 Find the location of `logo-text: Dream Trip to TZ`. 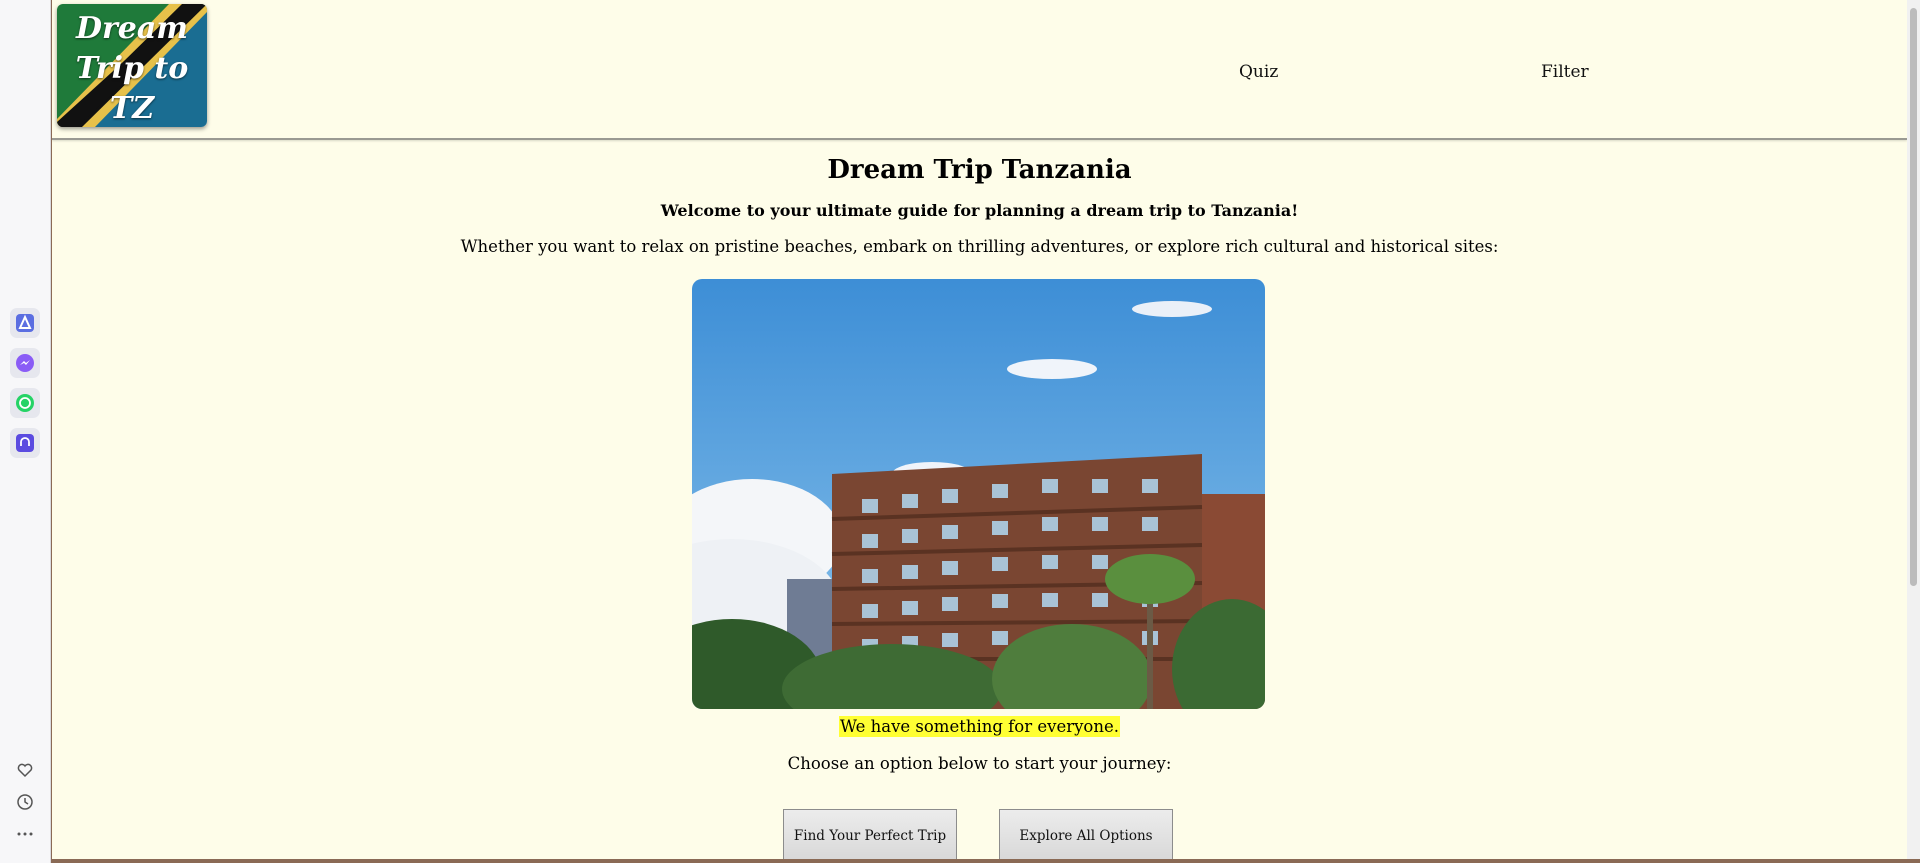

logo-text: Dream Trip to TZ is located at coordinates (132, 68).